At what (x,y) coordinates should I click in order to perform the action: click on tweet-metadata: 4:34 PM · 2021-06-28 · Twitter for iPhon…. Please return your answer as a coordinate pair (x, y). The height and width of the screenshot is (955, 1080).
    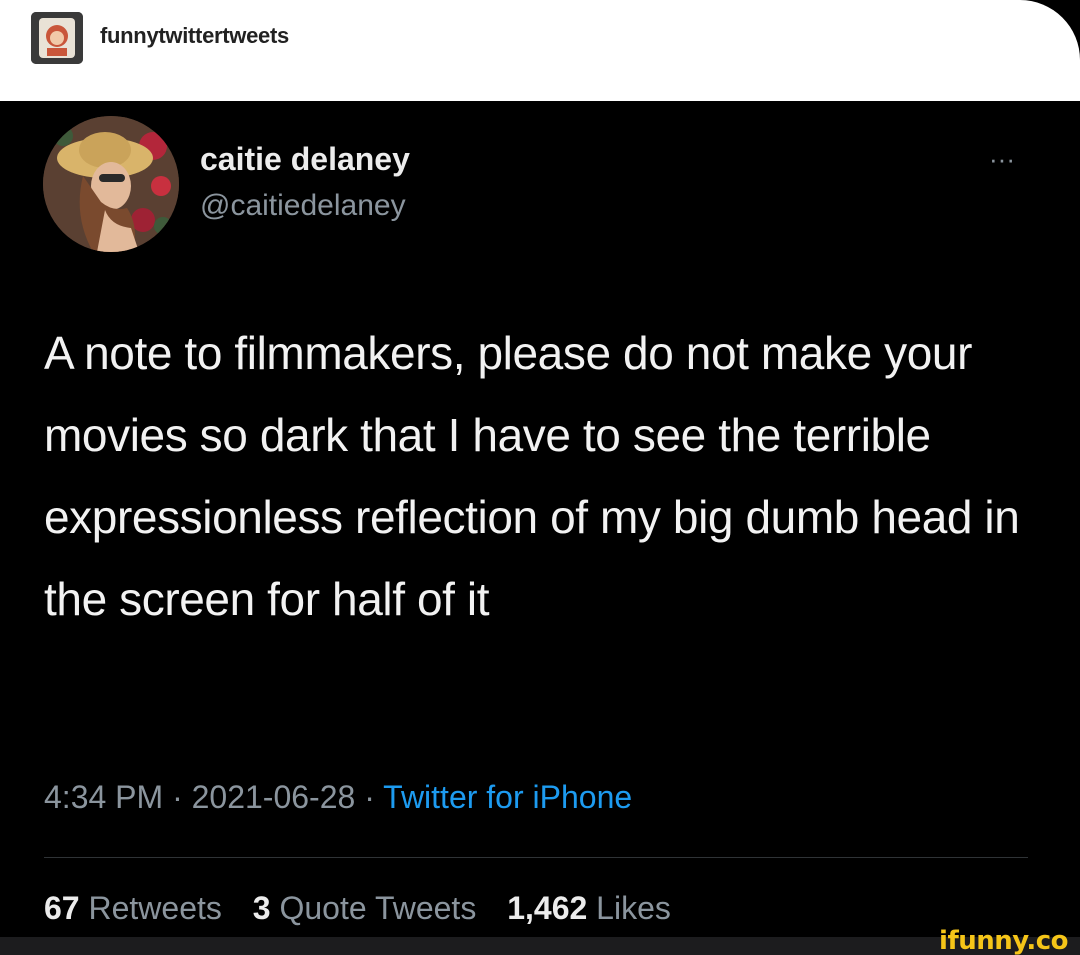
    Looking at the image, I should click on (338, 797).